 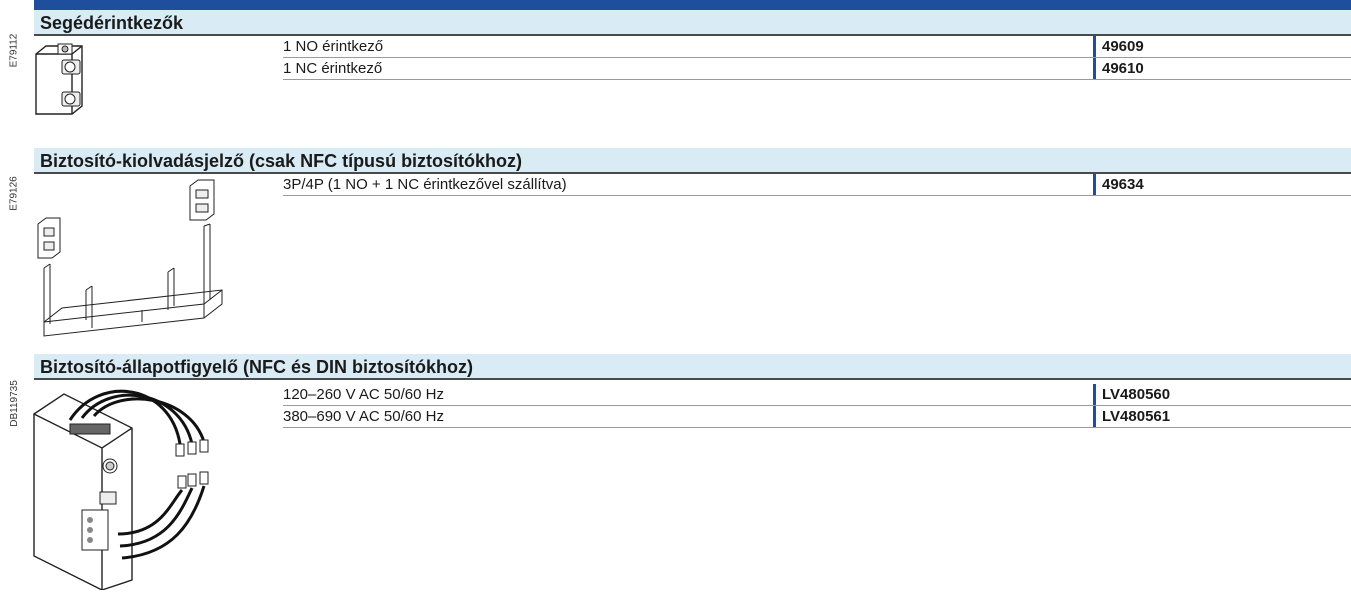 What do you see at coordinates (692, 5) in the screenshot?
I see `top-banner` at bounding box center [692, 5].